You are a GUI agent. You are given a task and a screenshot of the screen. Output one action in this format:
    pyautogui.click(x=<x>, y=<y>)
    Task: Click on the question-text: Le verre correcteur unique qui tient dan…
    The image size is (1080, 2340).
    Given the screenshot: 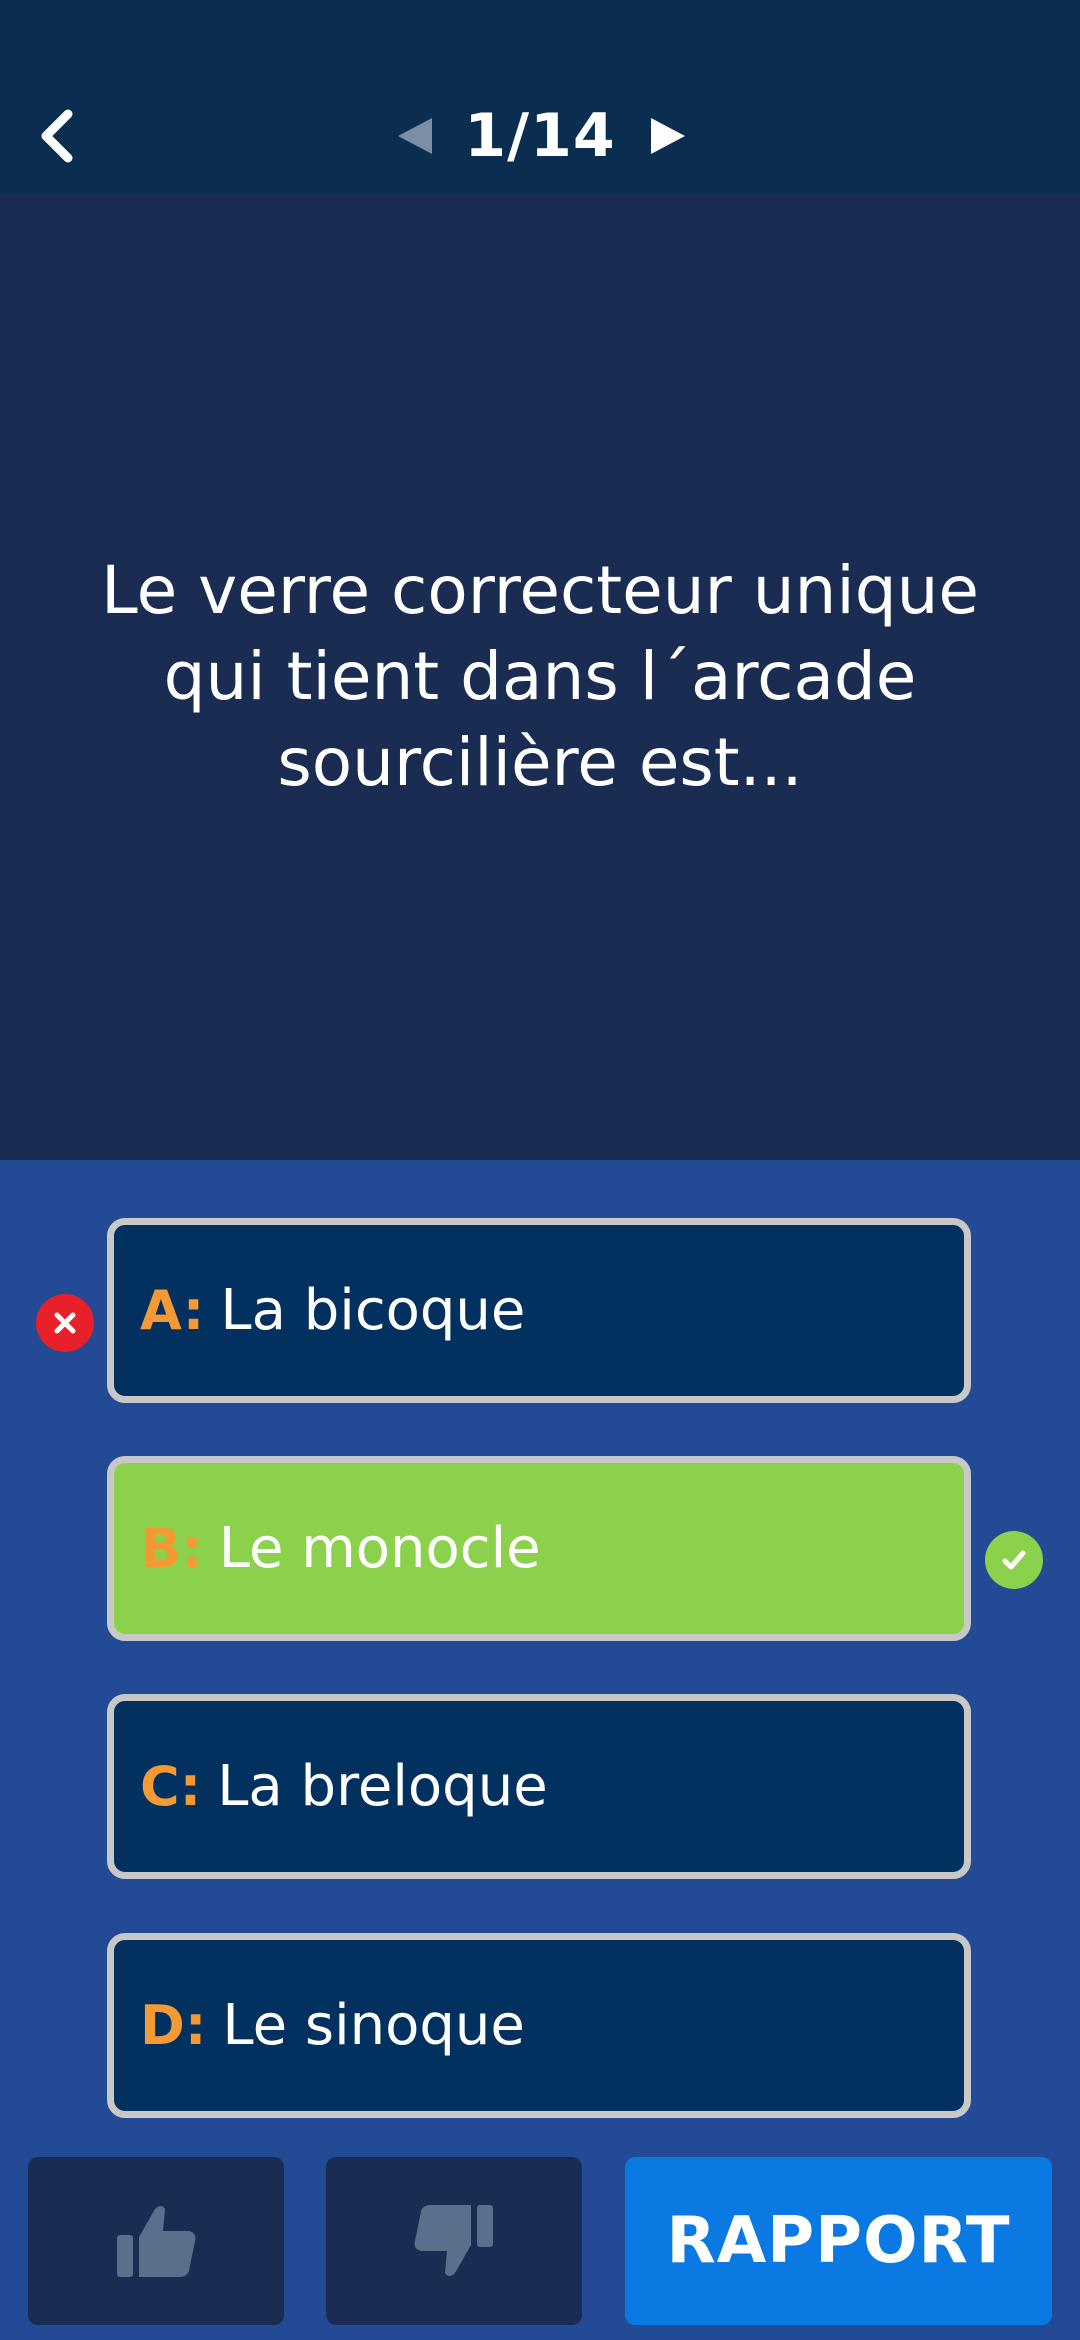 What is the action you would take?
    pyautogui.click(x=540, y=676)
    